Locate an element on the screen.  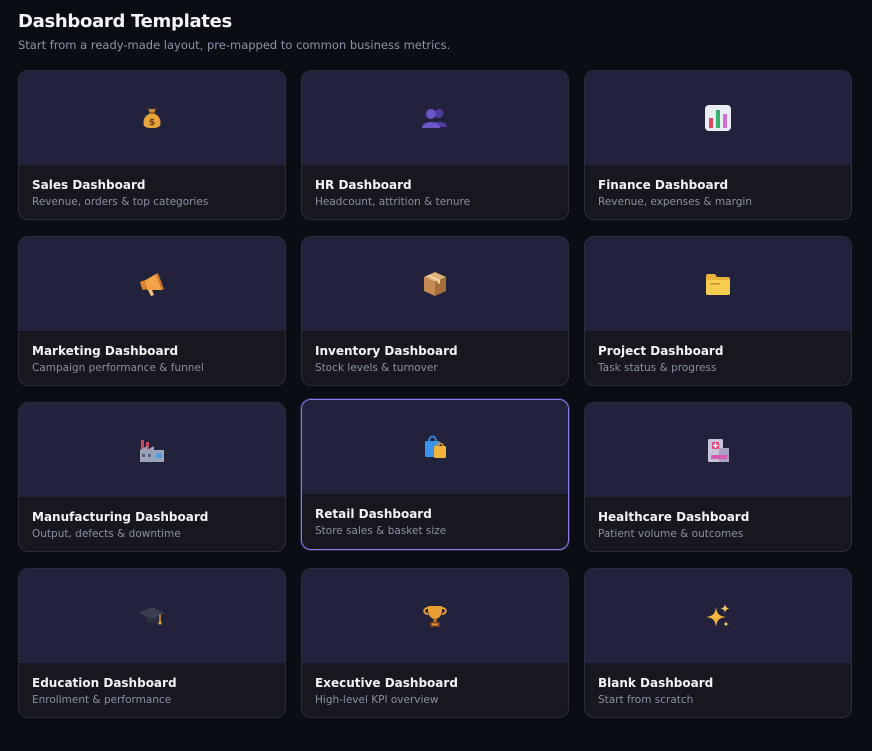
card-description: Start from scratch is located at coordinates (646, 700).